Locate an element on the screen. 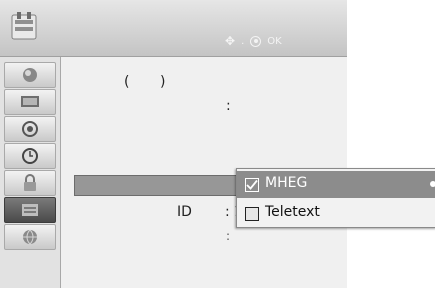 The height and width of the screenshot is (288, 435). speaker-icon is located at coordinates (30, 129).